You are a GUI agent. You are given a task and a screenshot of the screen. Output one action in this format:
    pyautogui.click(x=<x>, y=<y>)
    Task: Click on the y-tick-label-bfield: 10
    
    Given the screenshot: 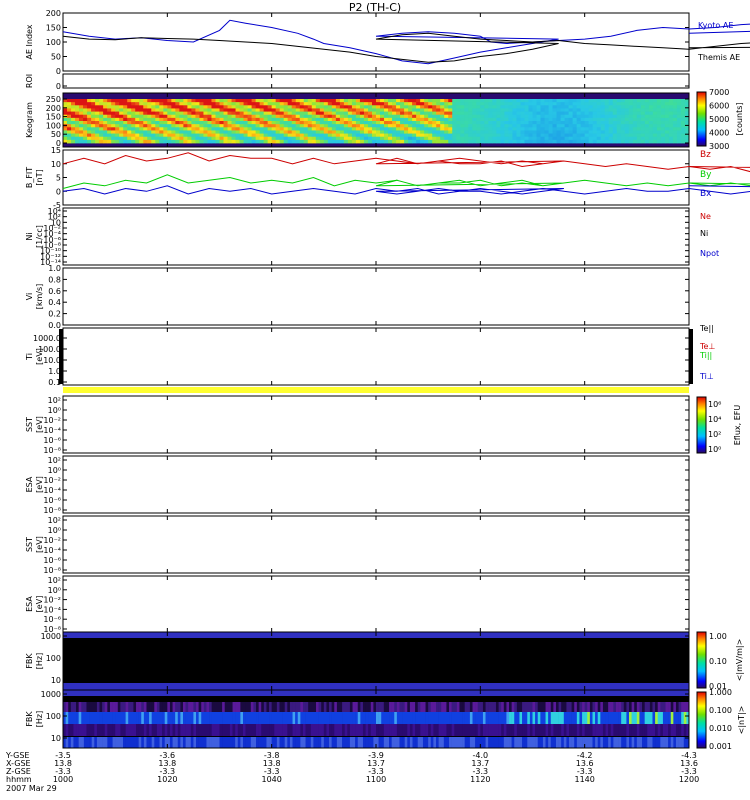 What is the action you would take?
    pyautogui.click(x=56, y=164)
    